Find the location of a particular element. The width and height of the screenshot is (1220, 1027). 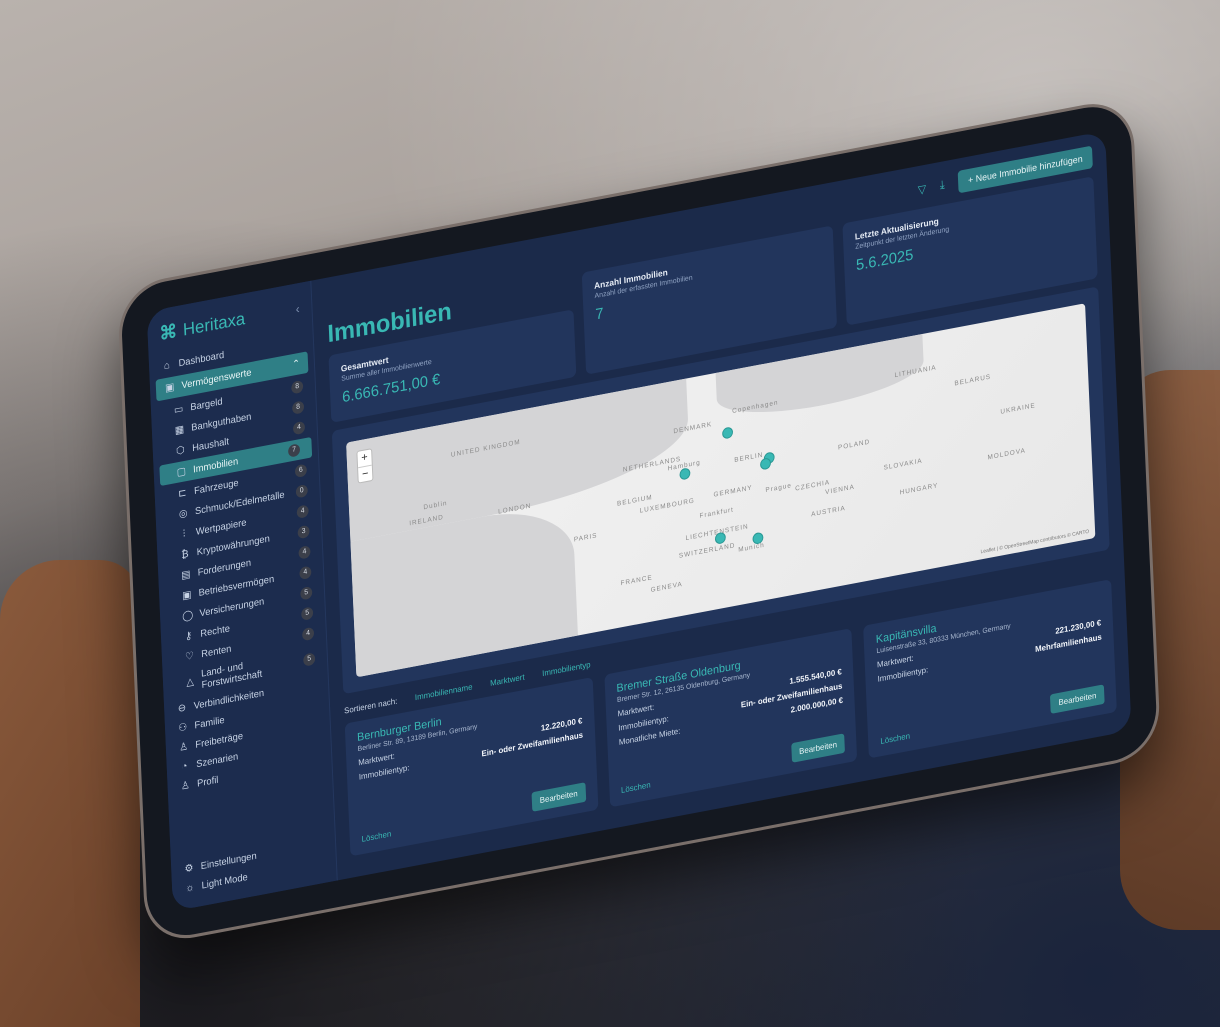

map-place-label: UKRAINE is located at coordinates (1018, 409).